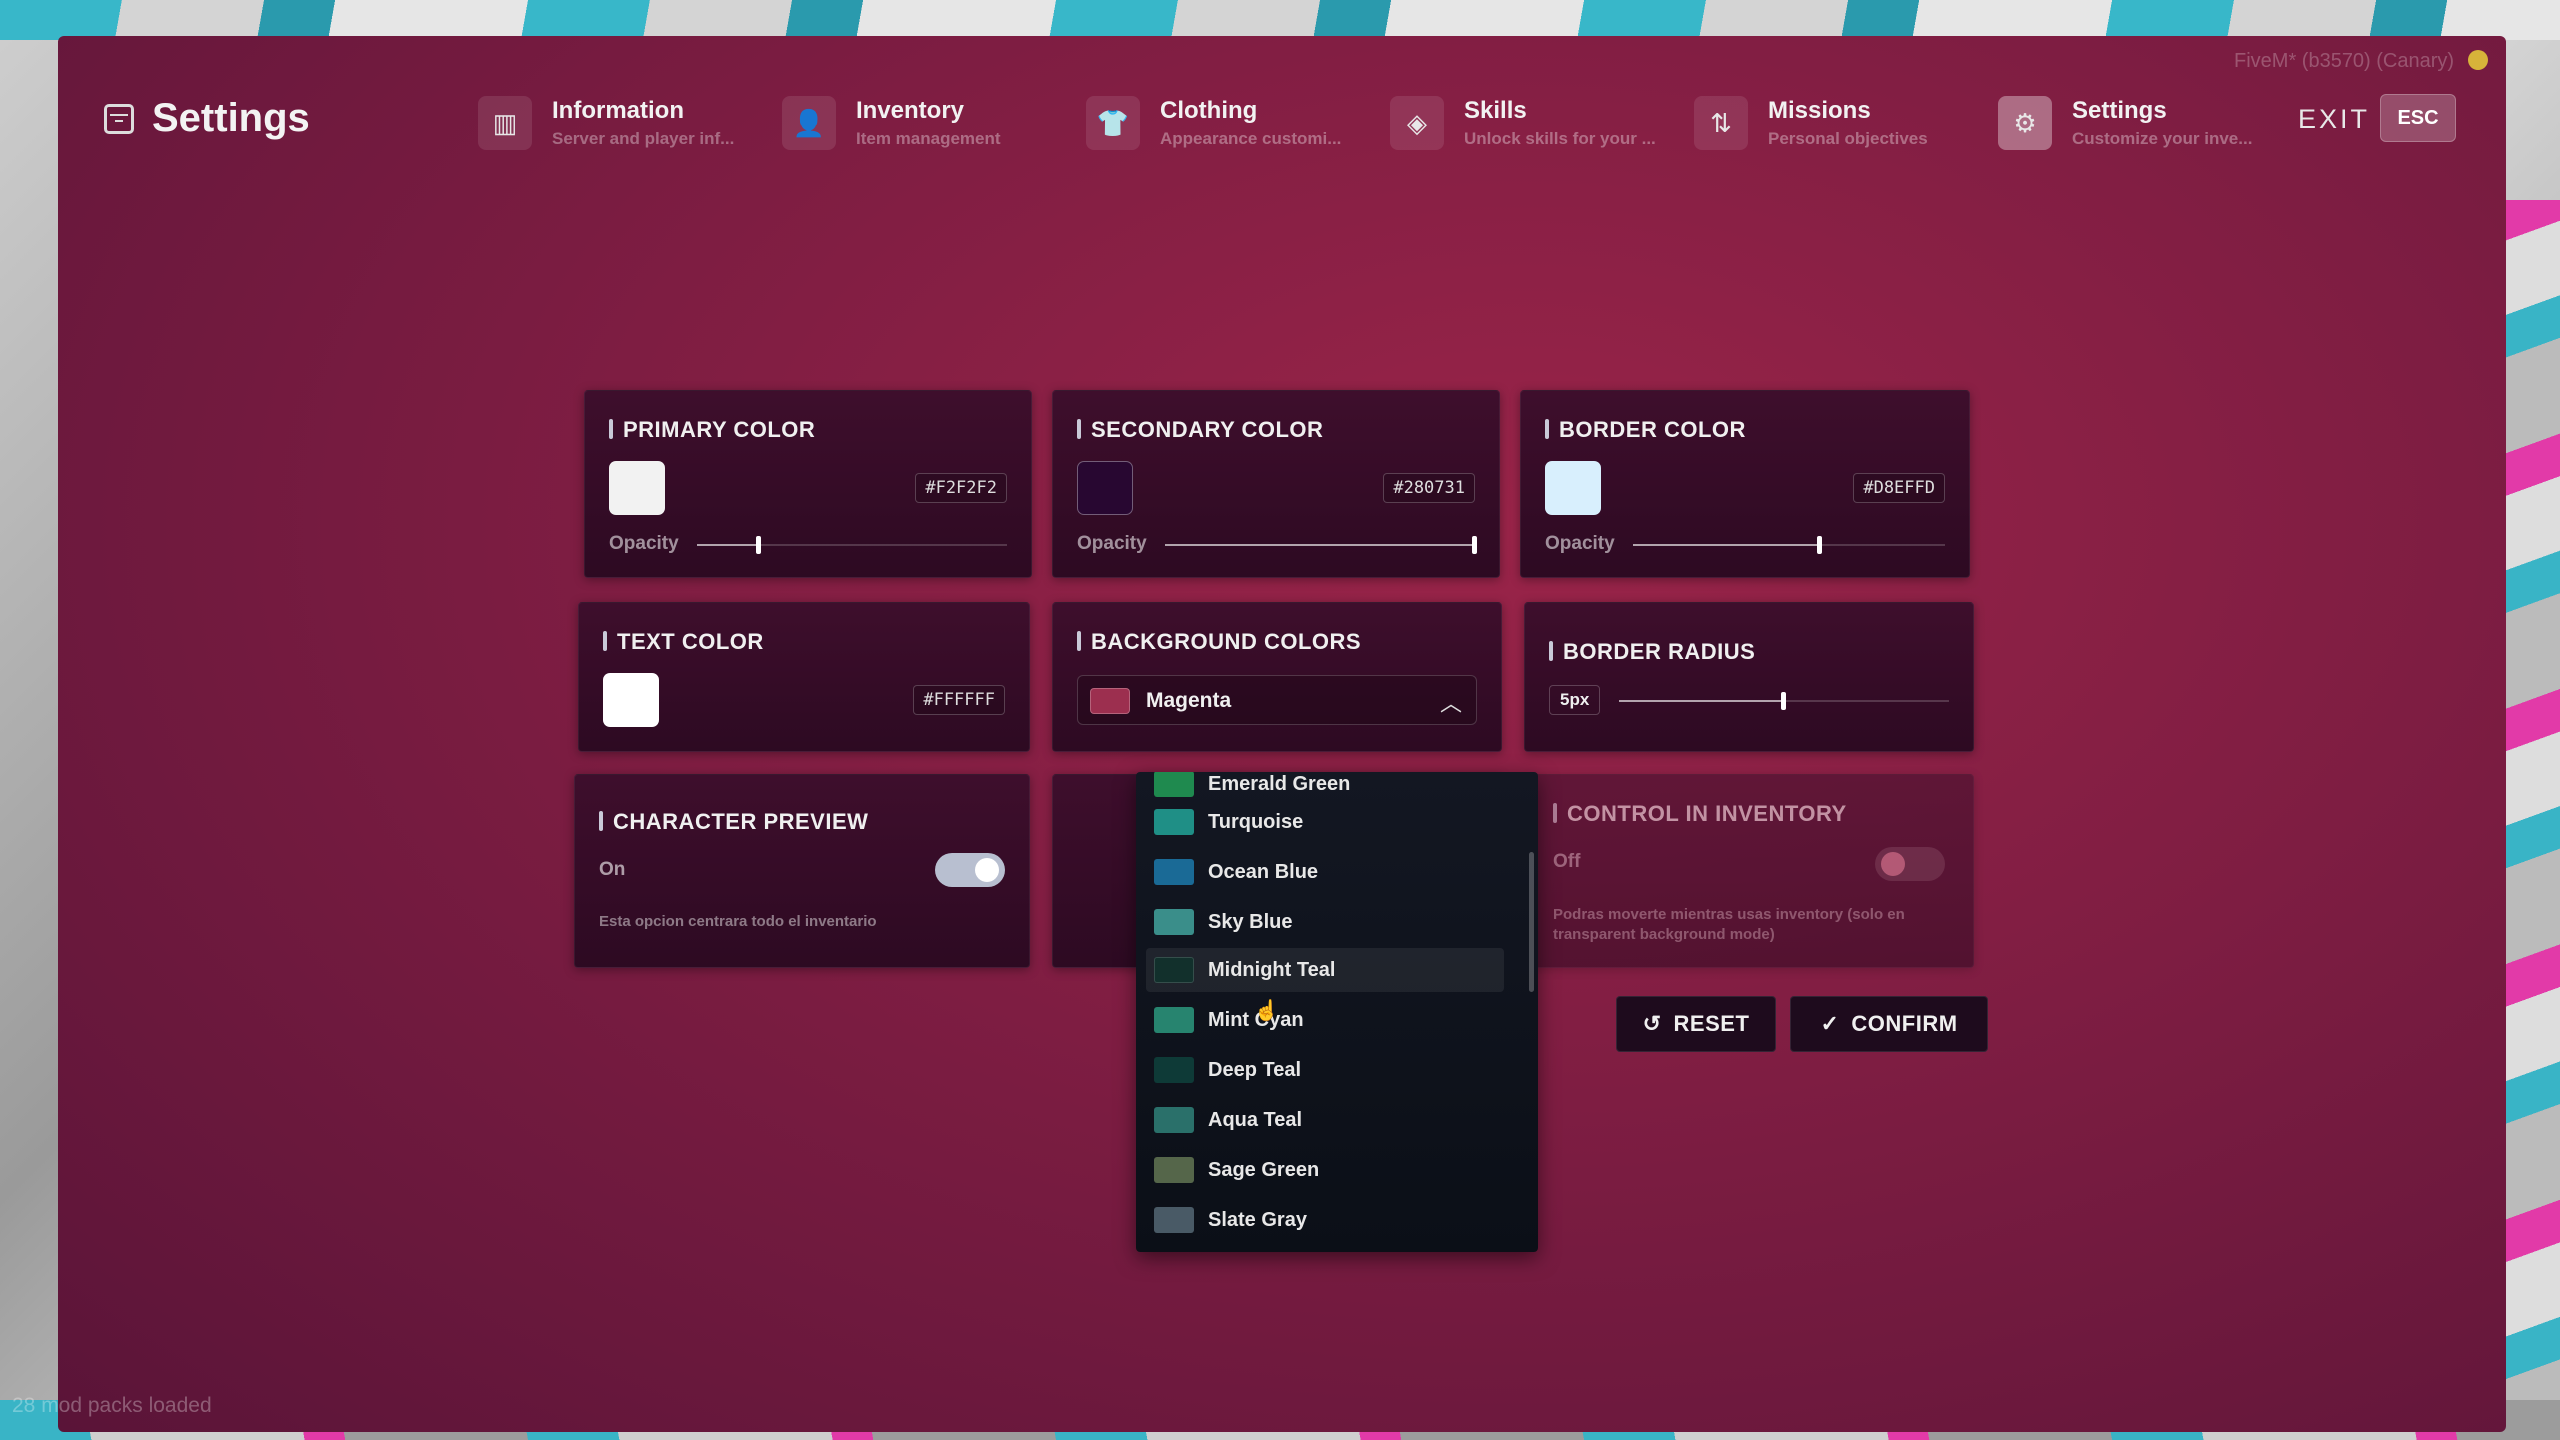  Describe the element at coordinates (1325, 1020) in the screenshot. I see `option-mint-cyan: Mint Cyan` at that location.